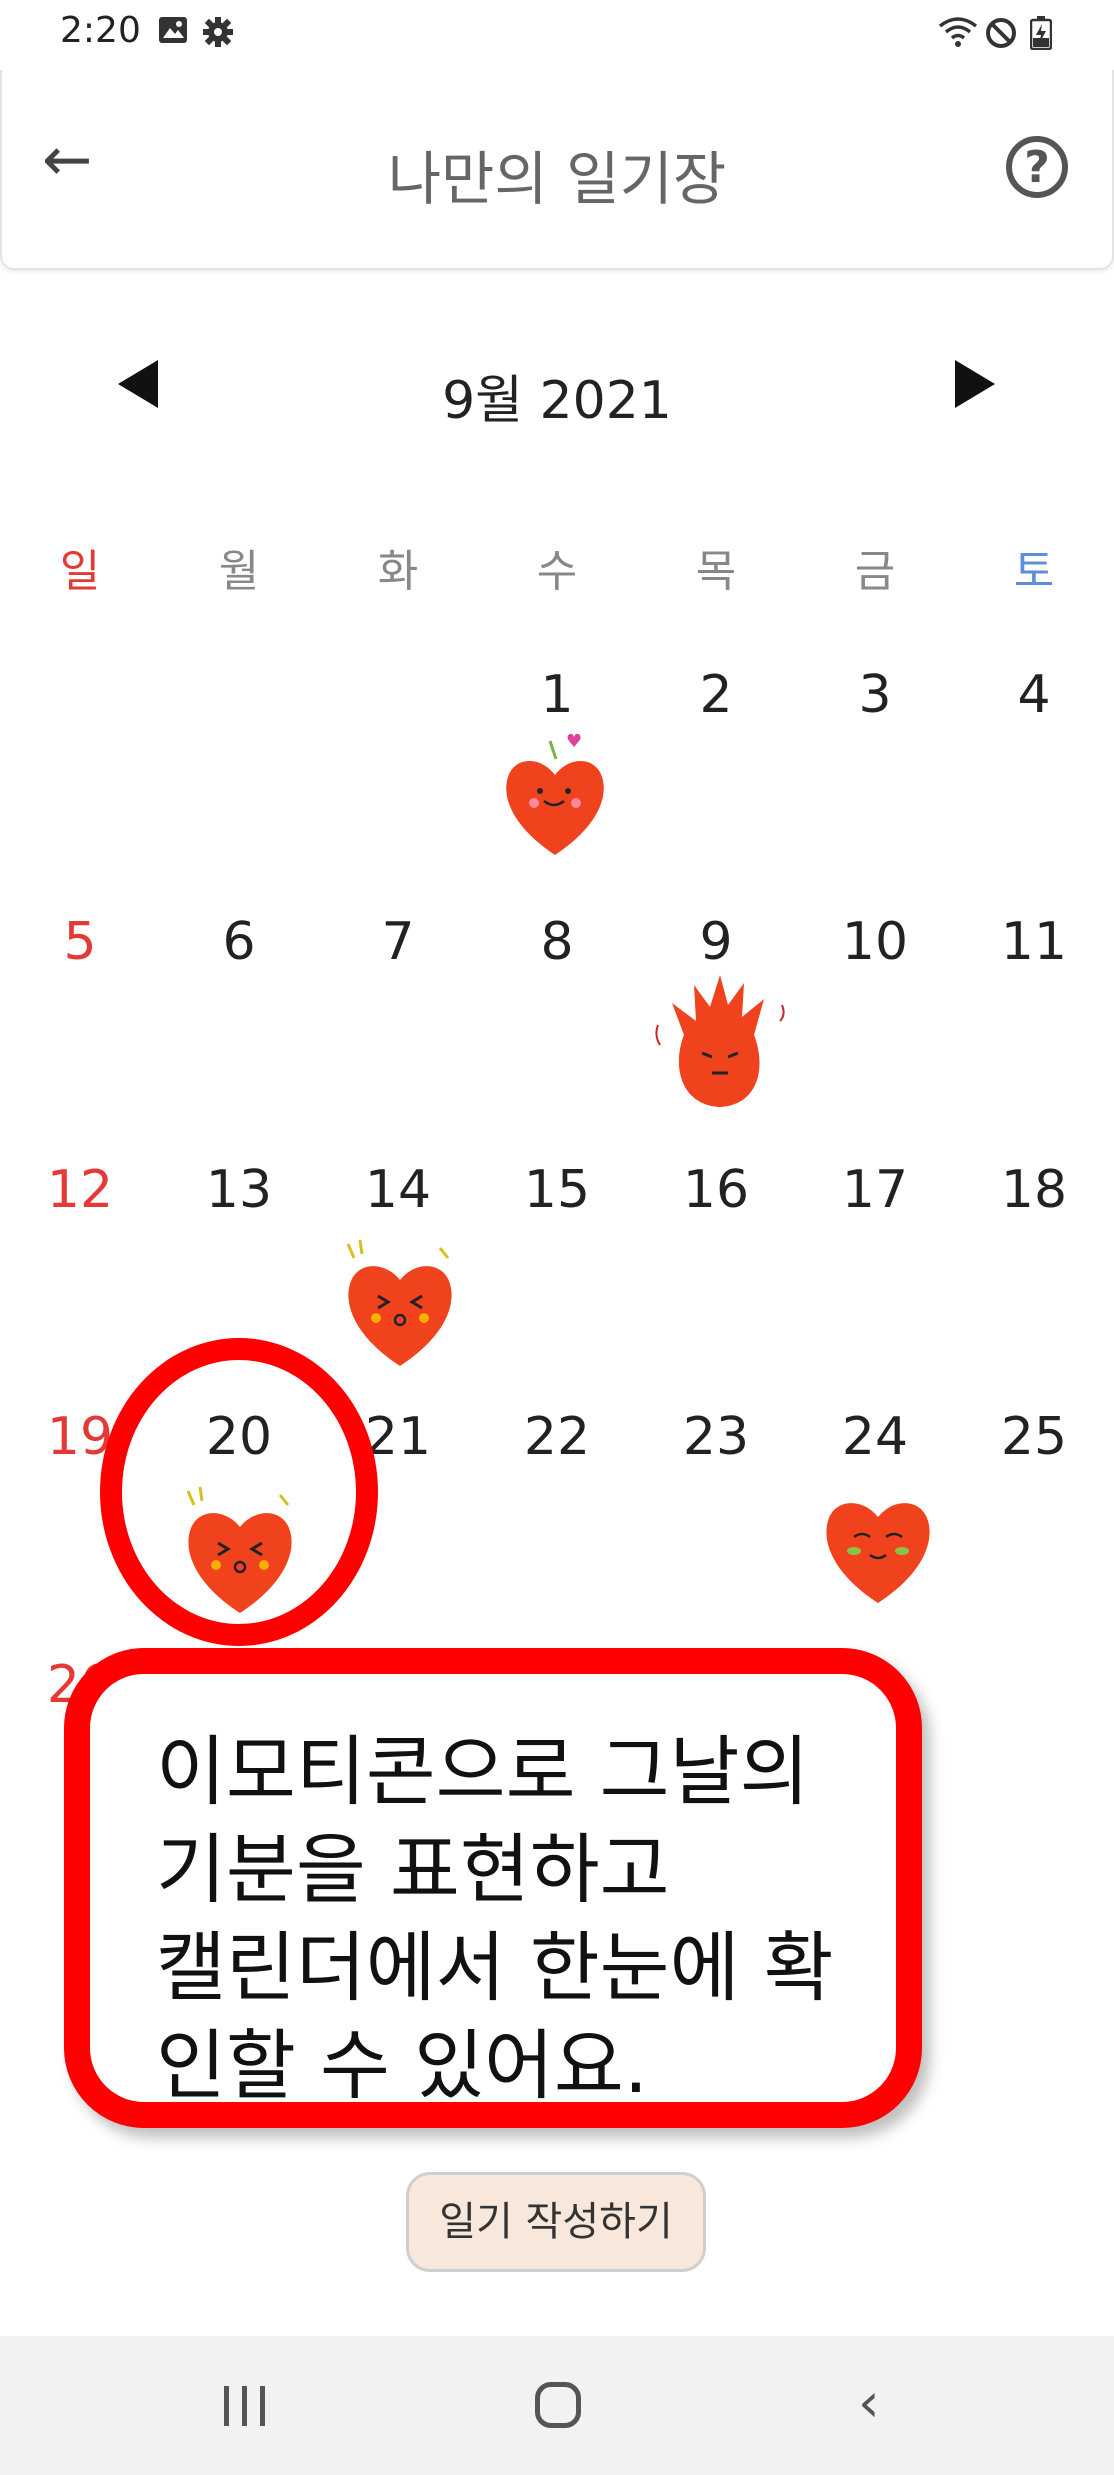 The image size is (1114, 2475). Describe the element at coordinates (717, 1036) in the screenshot. I see `angry-flame-emoticon` at that location.